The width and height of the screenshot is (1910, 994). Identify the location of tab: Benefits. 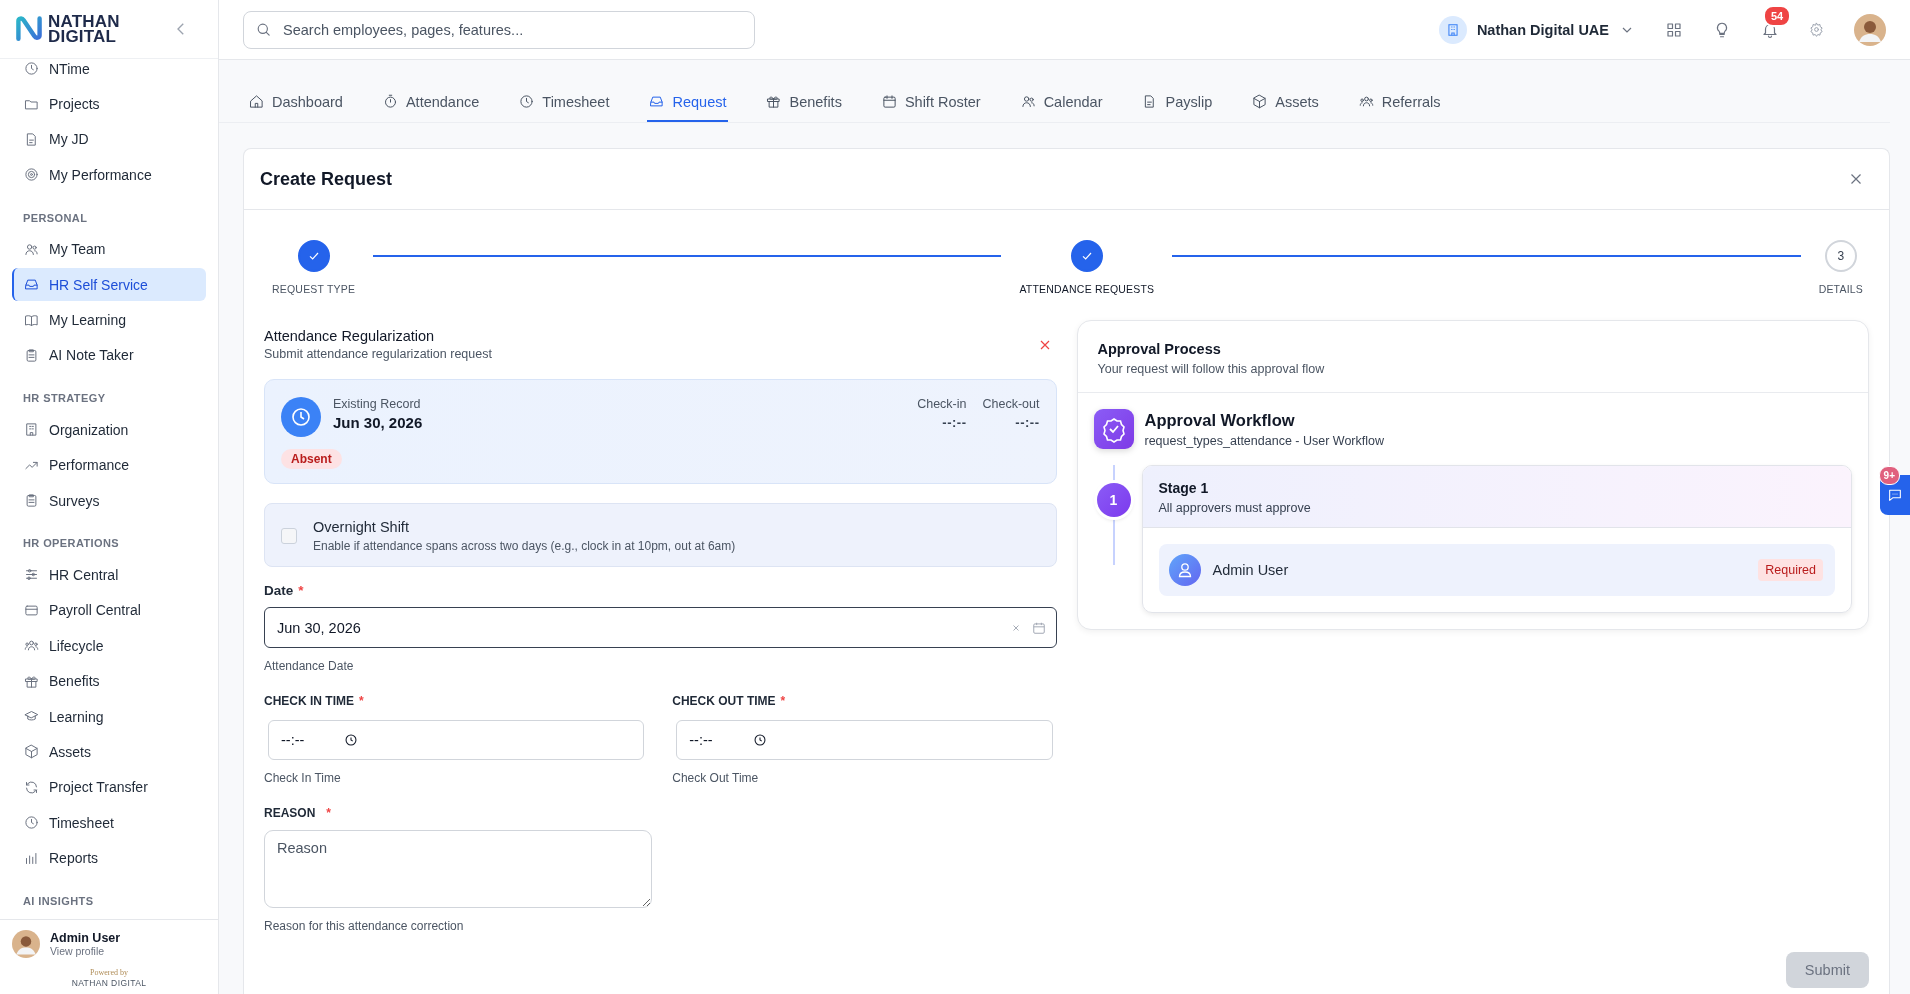
(804, 102).